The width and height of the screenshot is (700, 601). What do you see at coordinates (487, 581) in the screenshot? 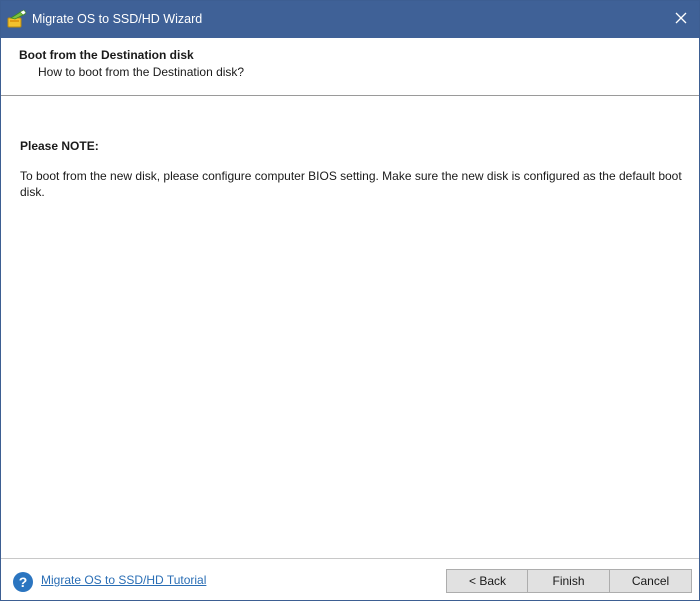
I see `back-button: < Back` at bounding box center [487, 581].